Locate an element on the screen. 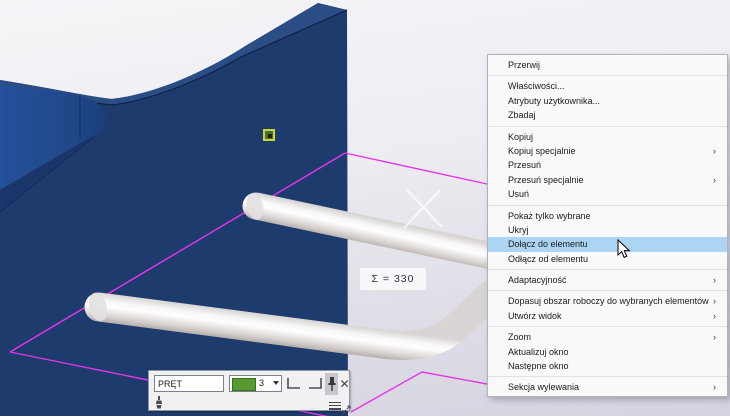 This screenshot has height=419, width=730. handle-dot-icon is located at coordinates (270, 136).